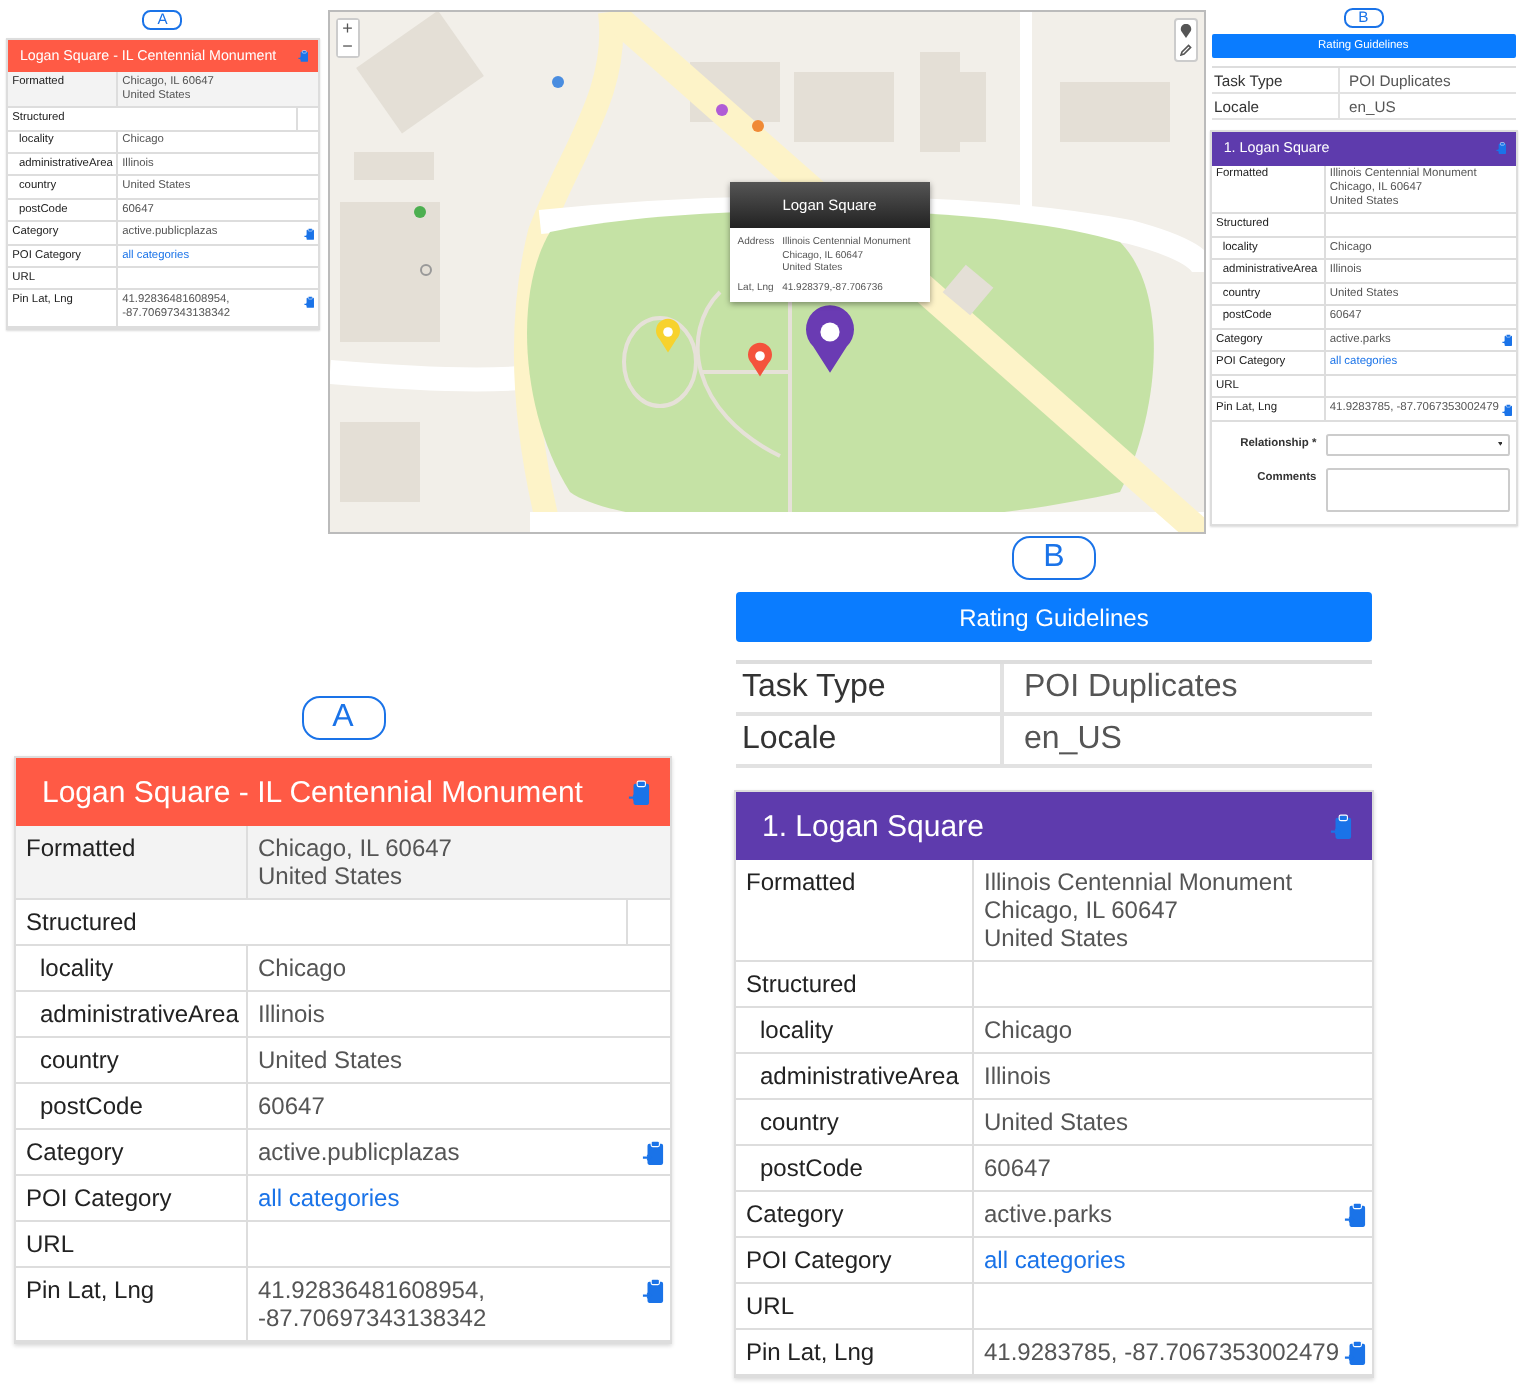 This screenshot has width=1526, height=1396. Describe the element at coordinates (372, 1304) in the screenshot. I see `field-value: 41.92836481608954, -87.70697343138342` at that location.